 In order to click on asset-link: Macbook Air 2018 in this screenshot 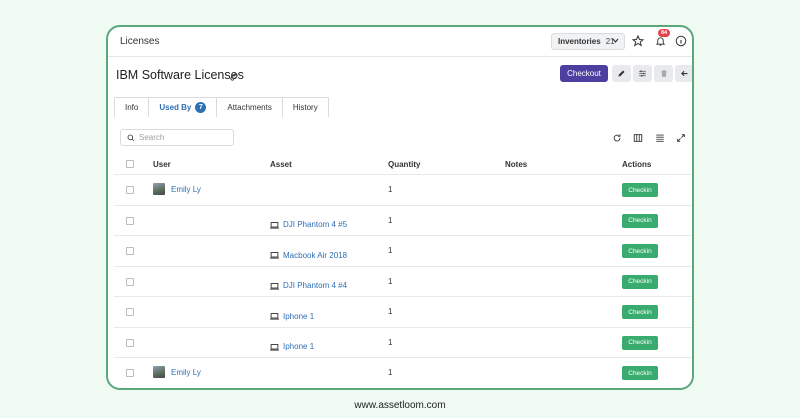, I will do `click(315, 255)`.